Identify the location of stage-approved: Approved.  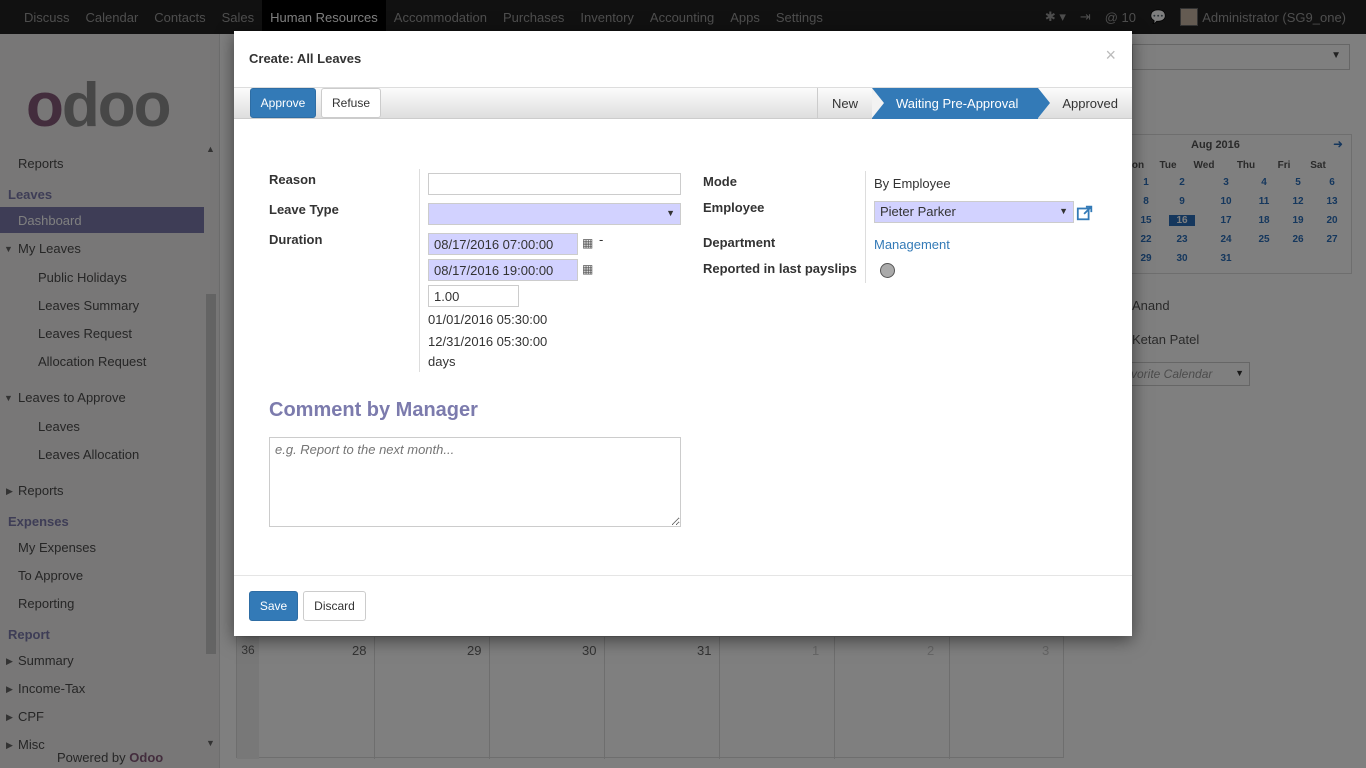
(1085, 103).